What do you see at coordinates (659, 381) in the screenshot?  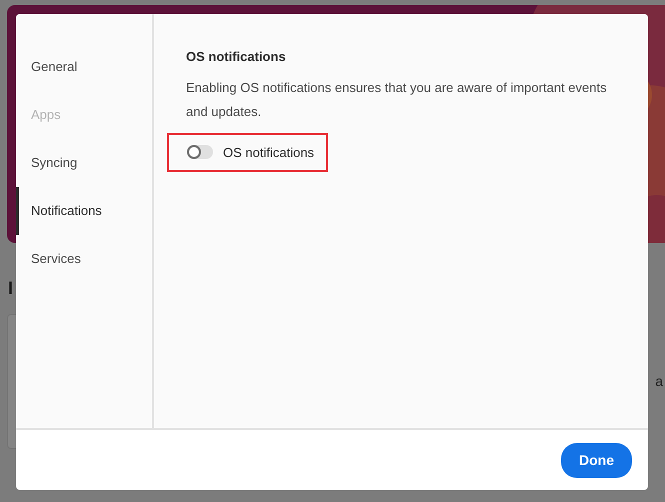 I see `label: a` at bounding box center [659, 381].